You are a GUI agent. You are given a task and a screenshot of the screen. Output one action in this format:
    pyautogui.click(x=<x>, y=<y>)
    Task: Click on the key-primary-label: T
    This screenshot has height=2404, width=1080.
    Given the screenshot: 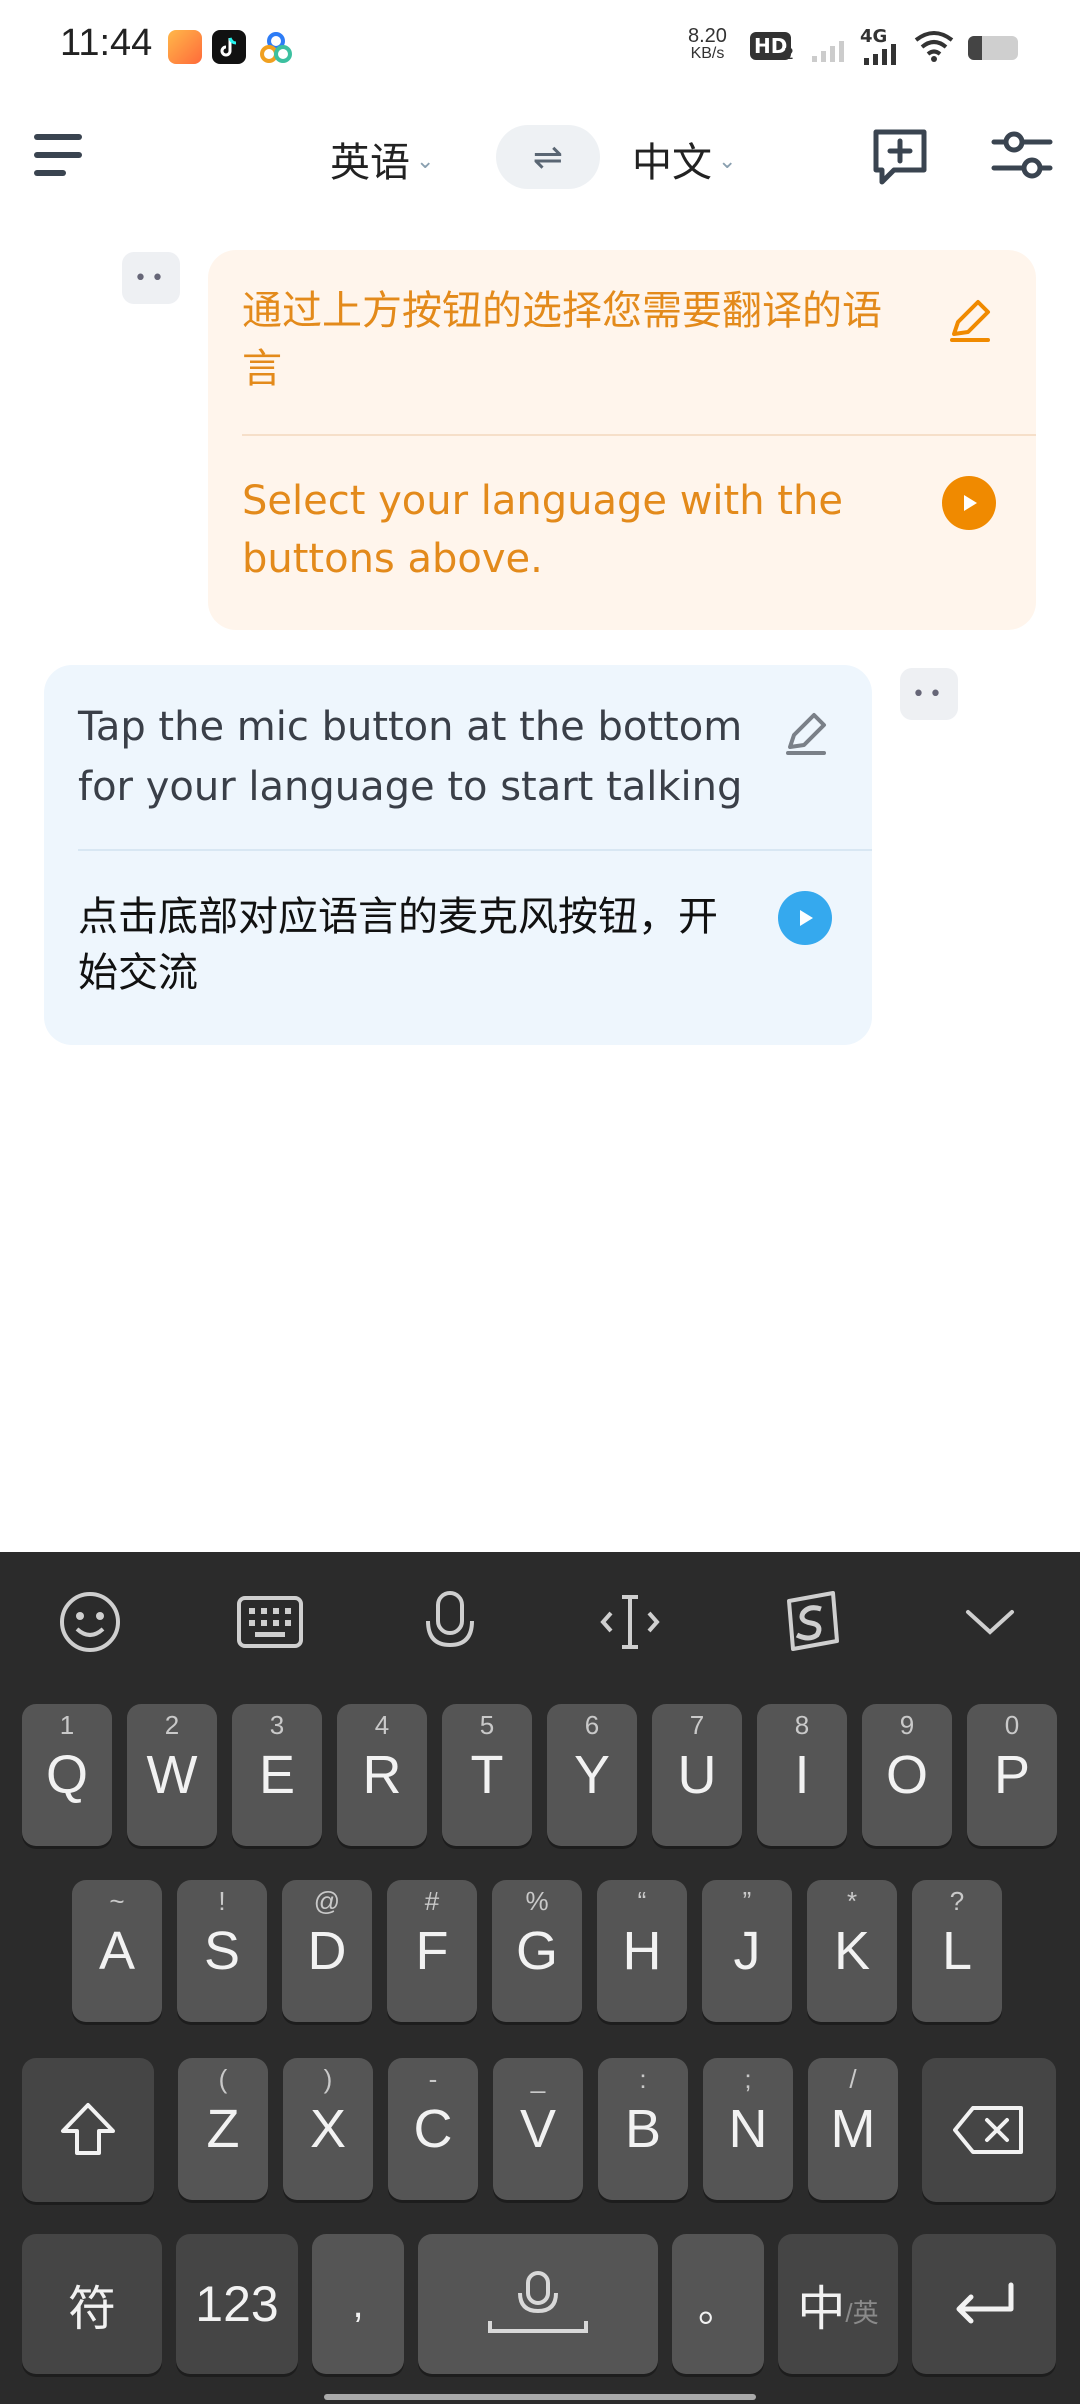 What is the action you would take?
    pyautogui.click(x=487, y=1775)
    